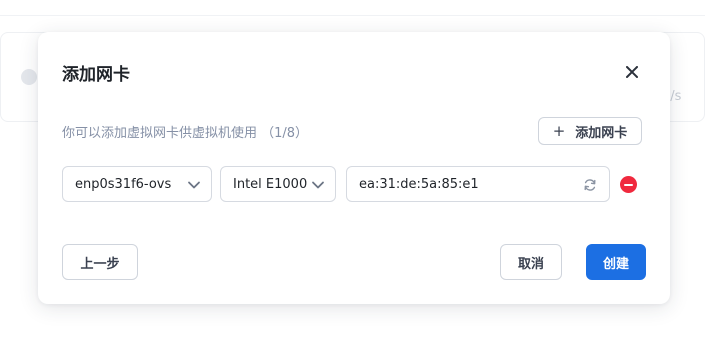  I want to click on mac-address-value: ea:31:de:5a:85:e1, so click(419, 184).